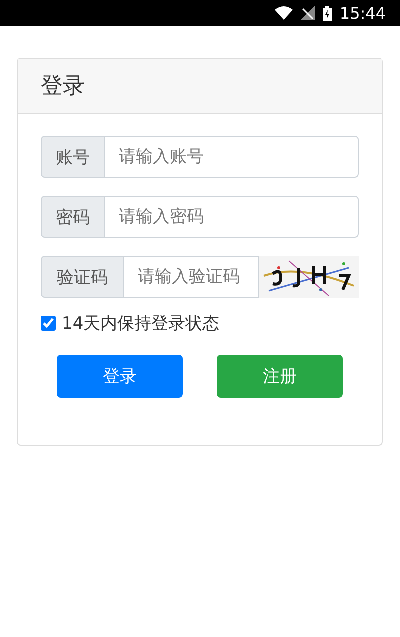 The image size is (400, 637). What do you see at coordinates (63, 87) in the screenshot?
I see `card-title: 登录` at bounding box center [63, 87].